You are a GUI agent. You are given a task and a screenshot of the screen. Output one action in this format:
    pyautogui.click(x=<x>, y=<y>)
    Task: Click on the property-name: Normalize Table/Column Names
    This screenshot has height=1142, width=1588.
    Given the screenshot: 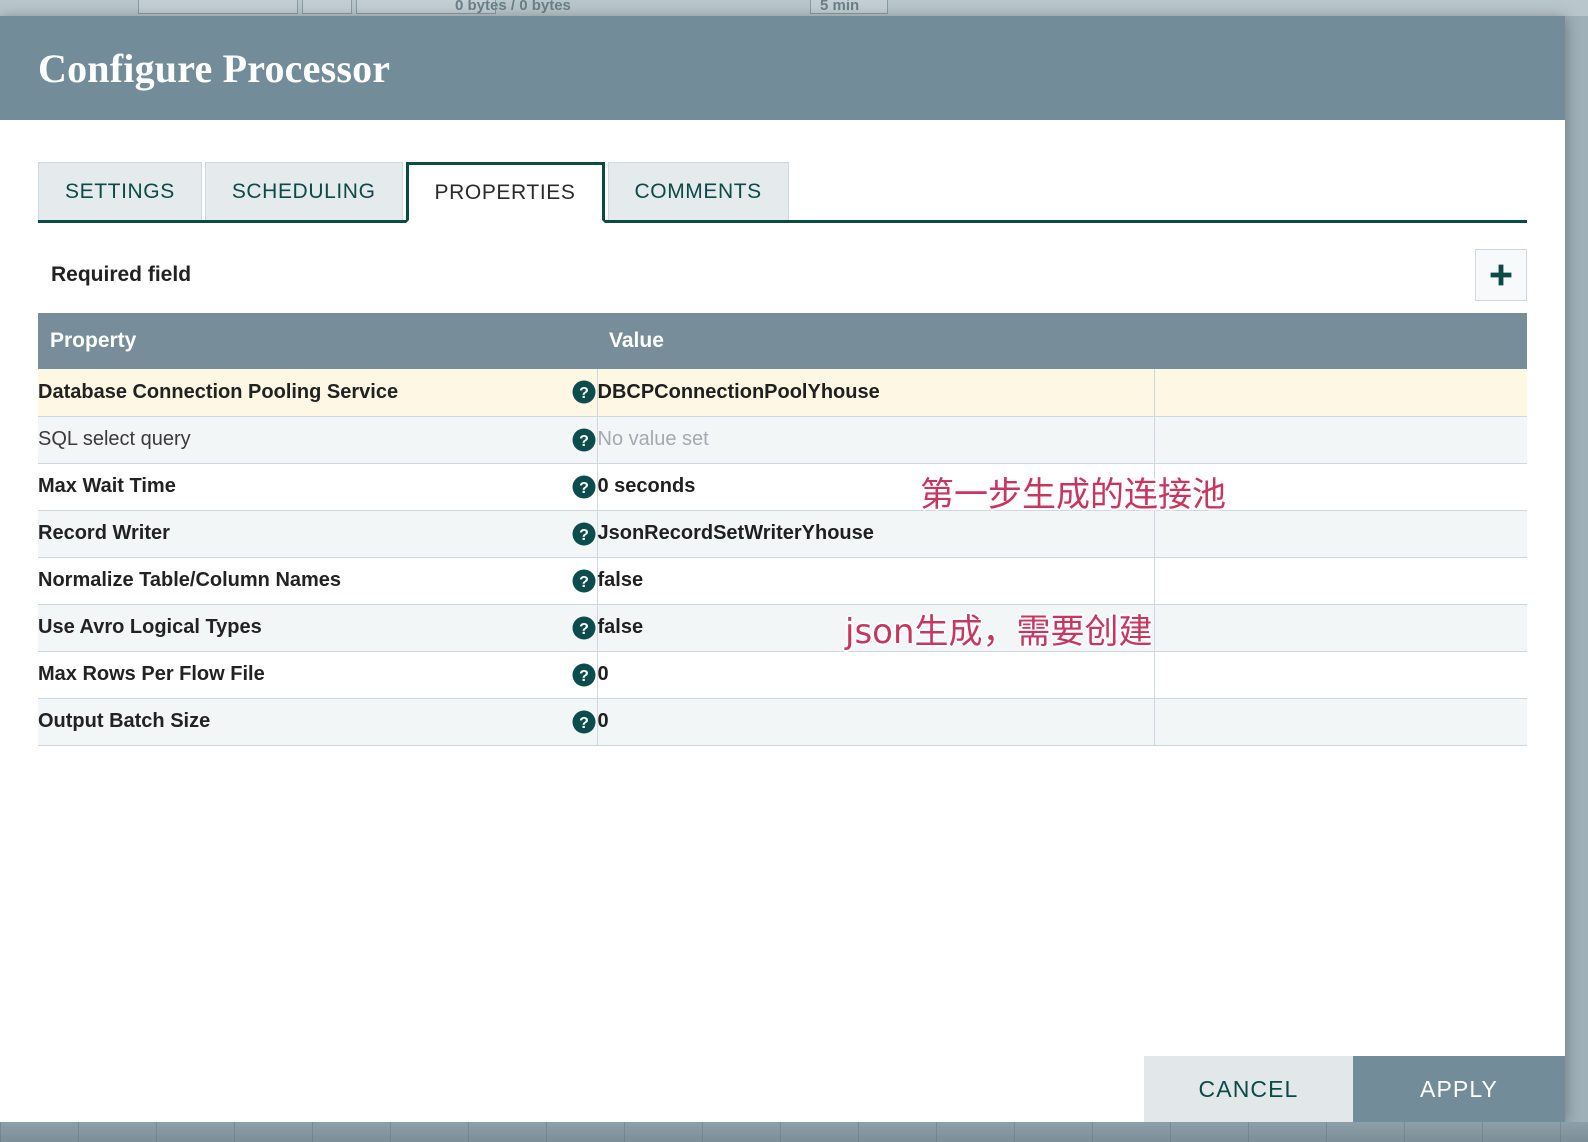 What is the action you would take?
    pyautogui.click(x=190, y=580)
    